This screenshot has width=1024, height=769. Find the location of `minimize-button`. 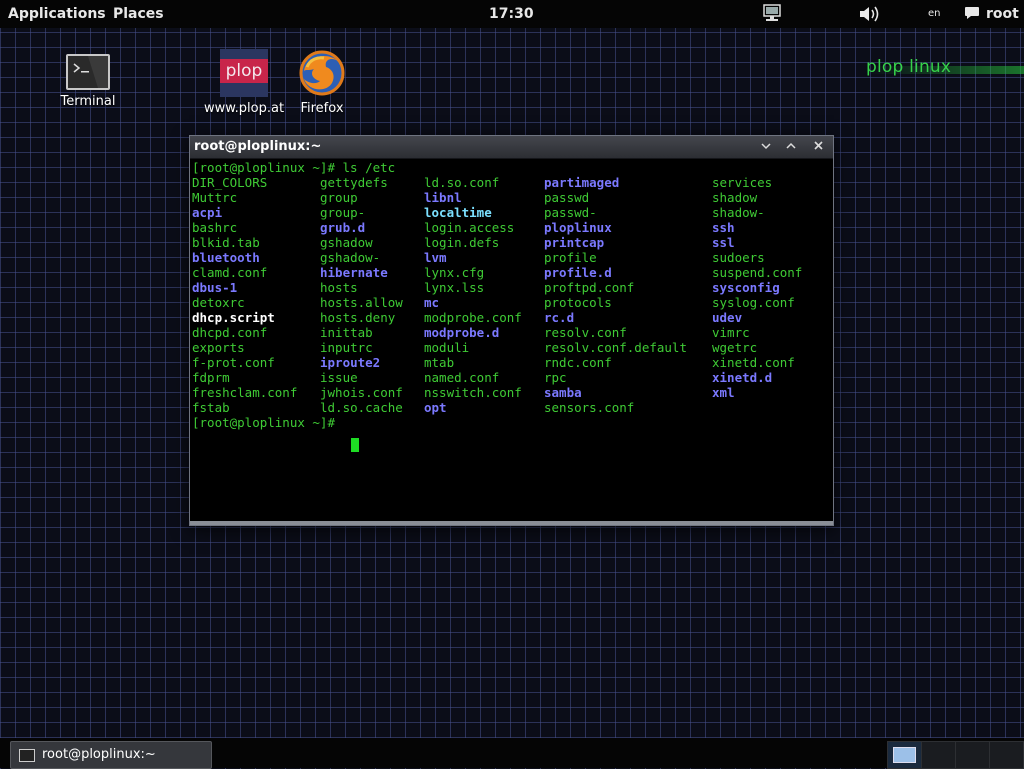

minimize-button is located at coordinates (766, 147).